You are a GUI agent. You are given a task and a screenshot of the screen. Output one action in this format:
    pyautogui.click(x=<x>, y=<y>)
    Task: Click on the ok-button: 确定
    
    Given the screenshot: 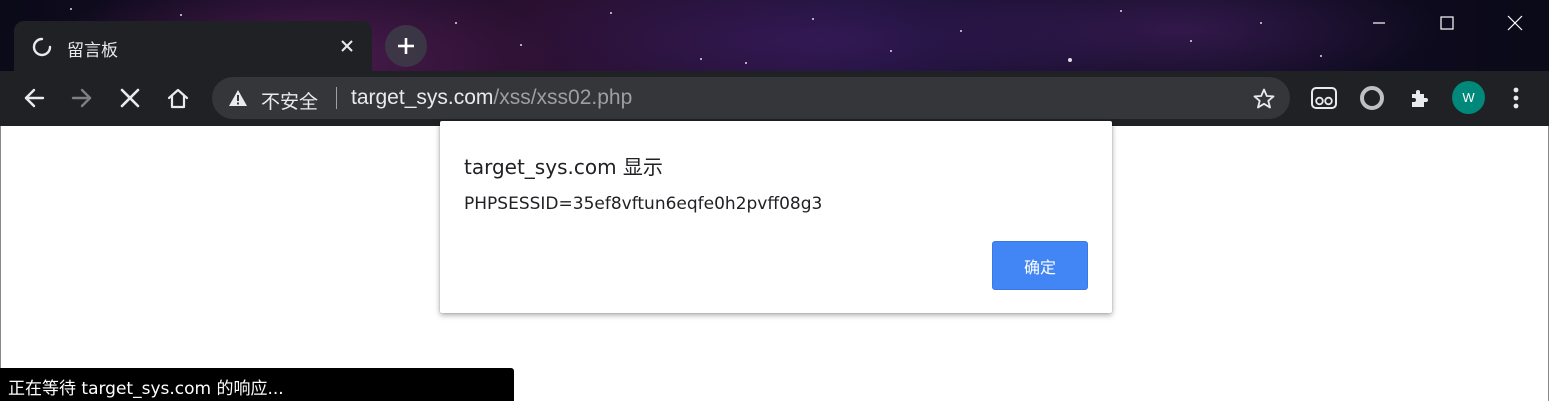 What is the action you would take?
    pyautogui.click(x=1040, y=265)
    